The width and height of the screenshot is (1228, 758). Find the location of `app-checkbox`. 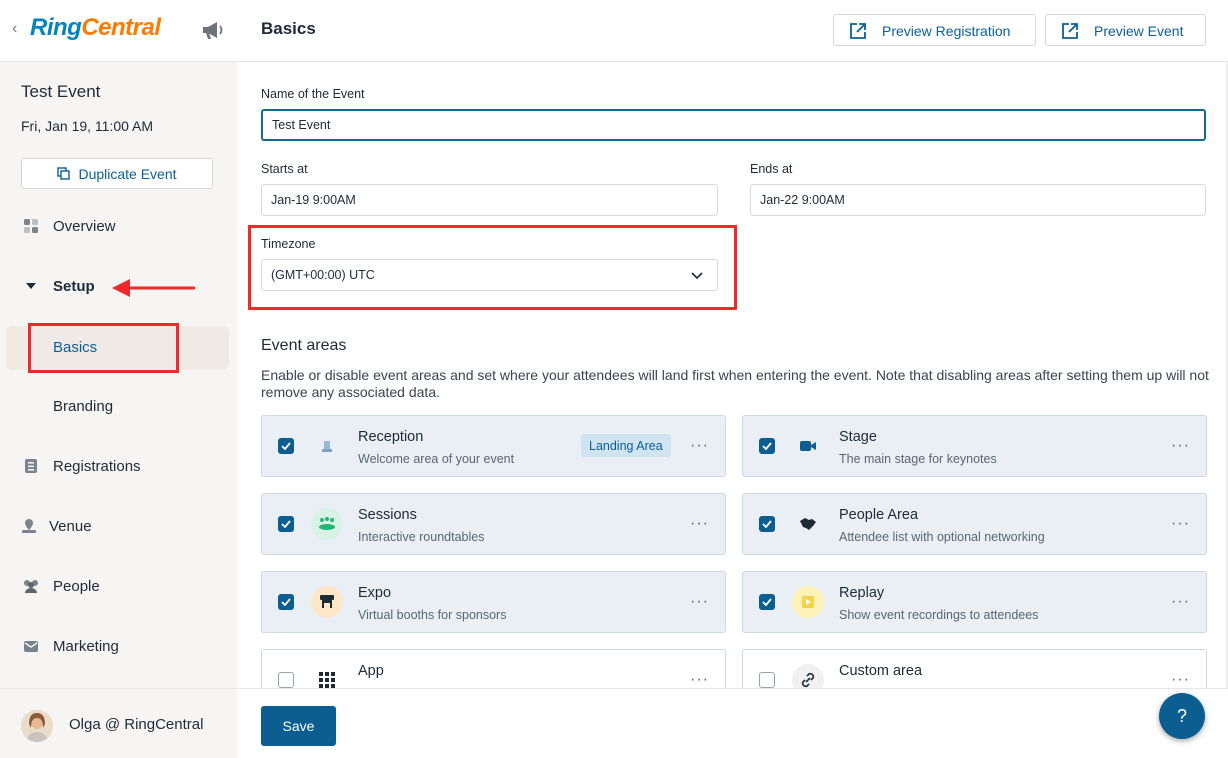

app-checkbox is located at coordinates (286, 680).